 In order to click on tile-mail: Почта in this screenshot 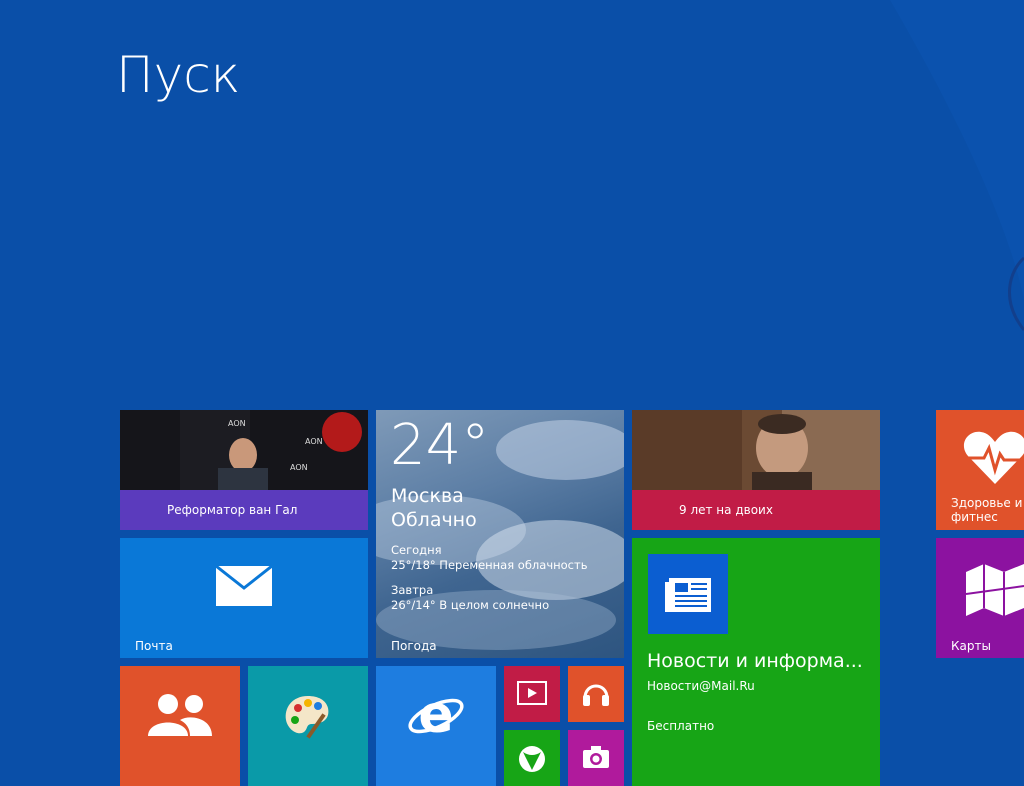, I will do `click(244, 598)`.